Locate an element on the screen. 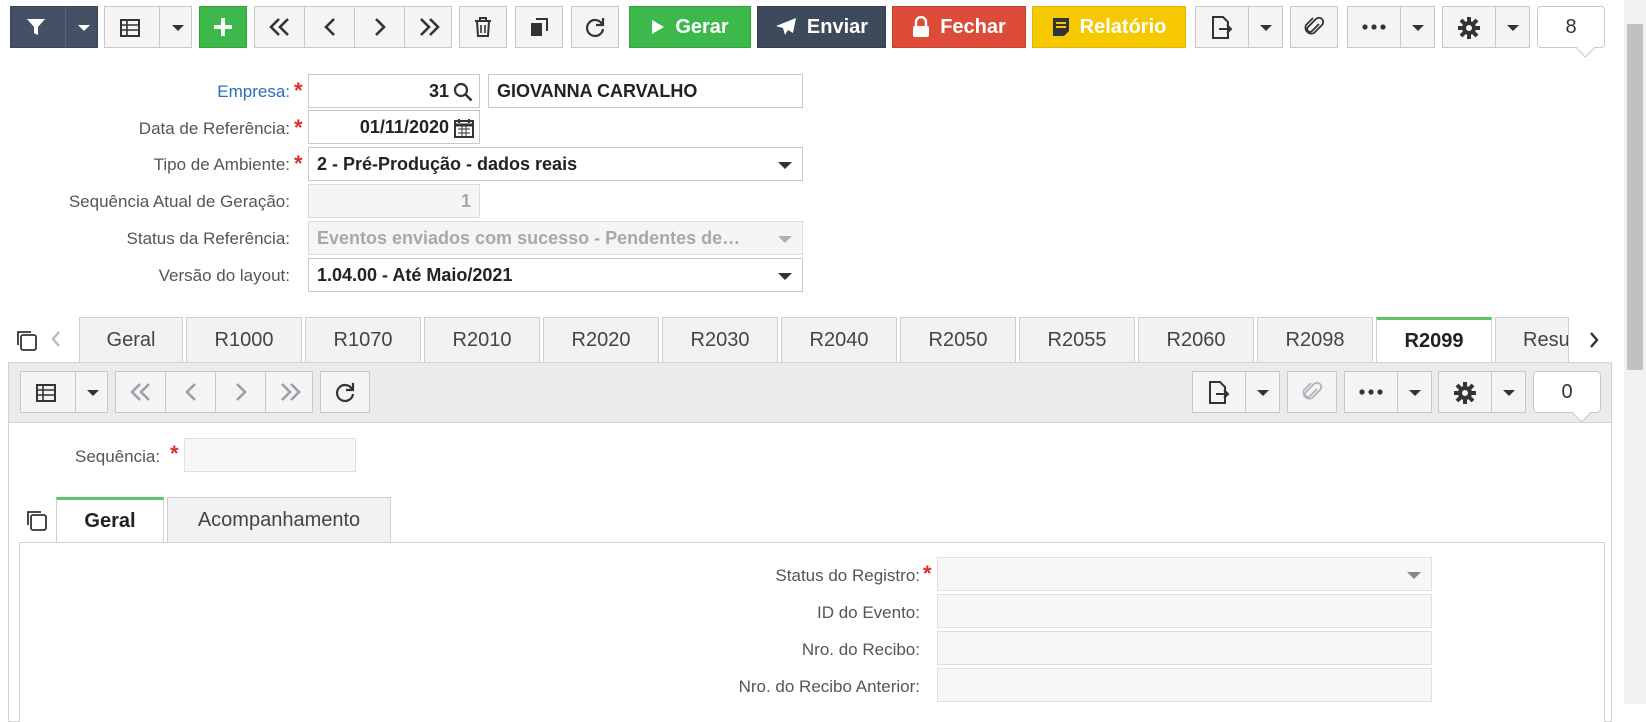 Image resolution: width=1646 pixels, height=722 pixels. more-actions-button is located at coordinates (1391, 27).